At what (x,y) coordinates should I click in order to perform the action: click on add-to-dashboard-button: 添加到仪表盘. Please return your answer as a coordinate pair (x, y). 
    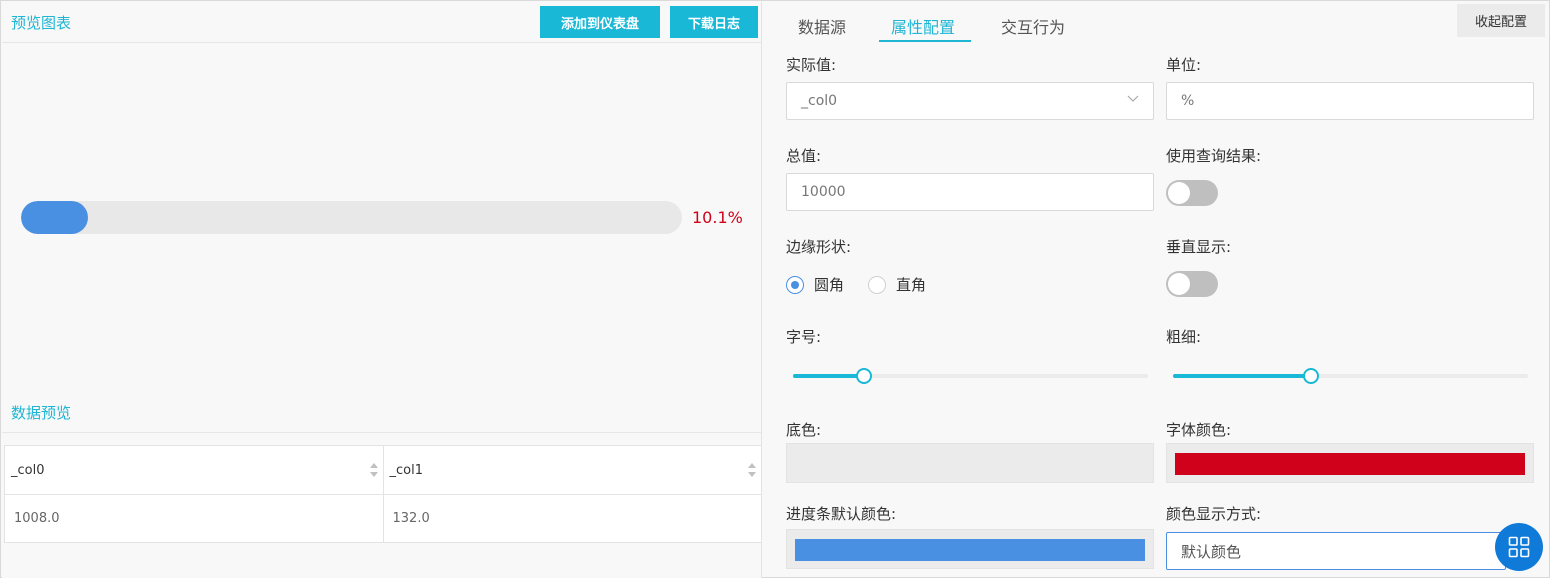
    Looking at the image, I should click on (600, 22).